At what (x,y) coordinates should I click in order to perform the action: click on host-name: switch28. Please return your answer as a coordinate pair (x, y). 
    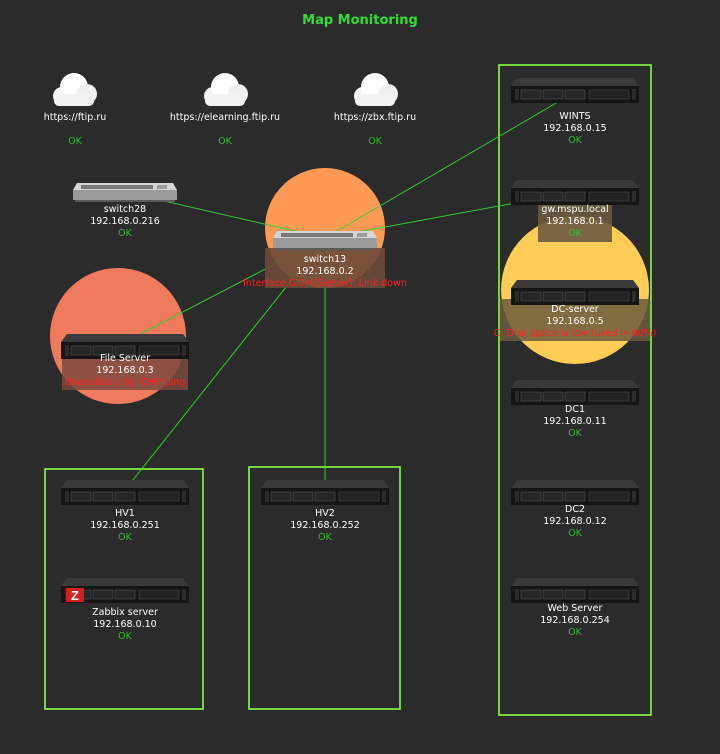
    Looking at the image, I should click on (125, 210).